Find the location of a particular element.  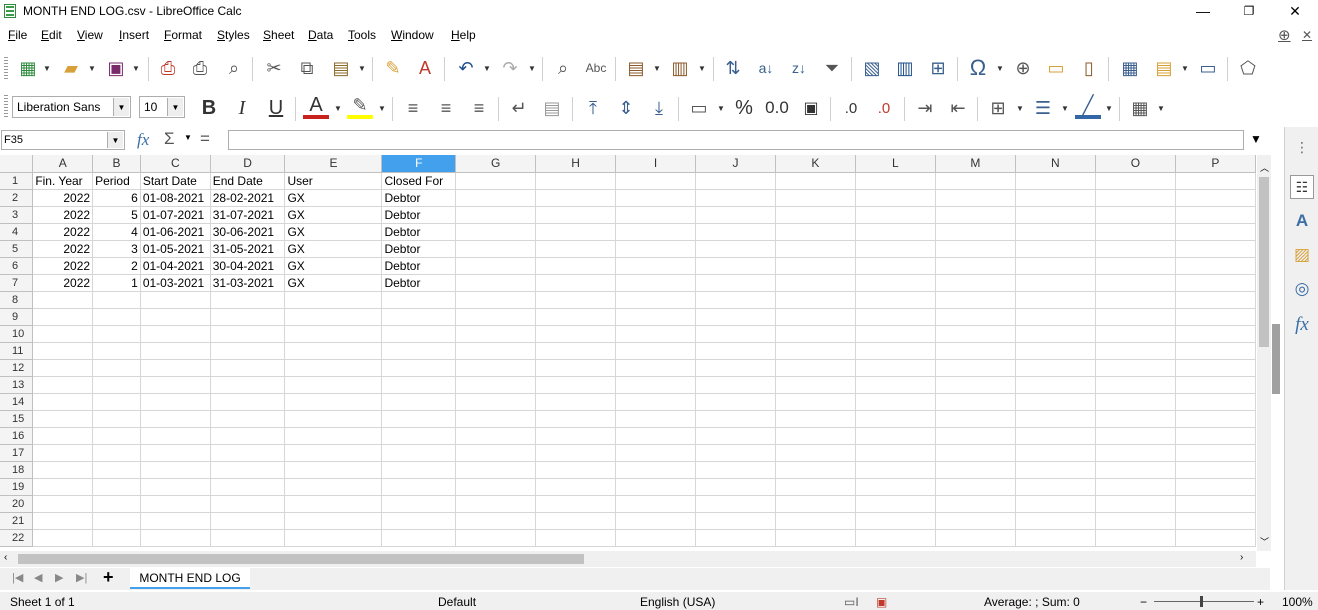

row-header: 16 is located at coordinates (17, 436).